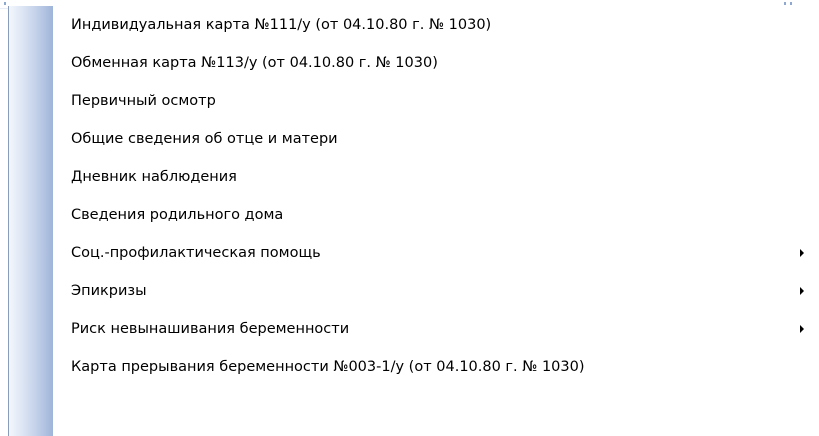 This screenshot has width=819, height=436. Describe the element at coordinates (143, 101) in the screenshot. I see `menu-item-label: Первичный осмотр` at that location.